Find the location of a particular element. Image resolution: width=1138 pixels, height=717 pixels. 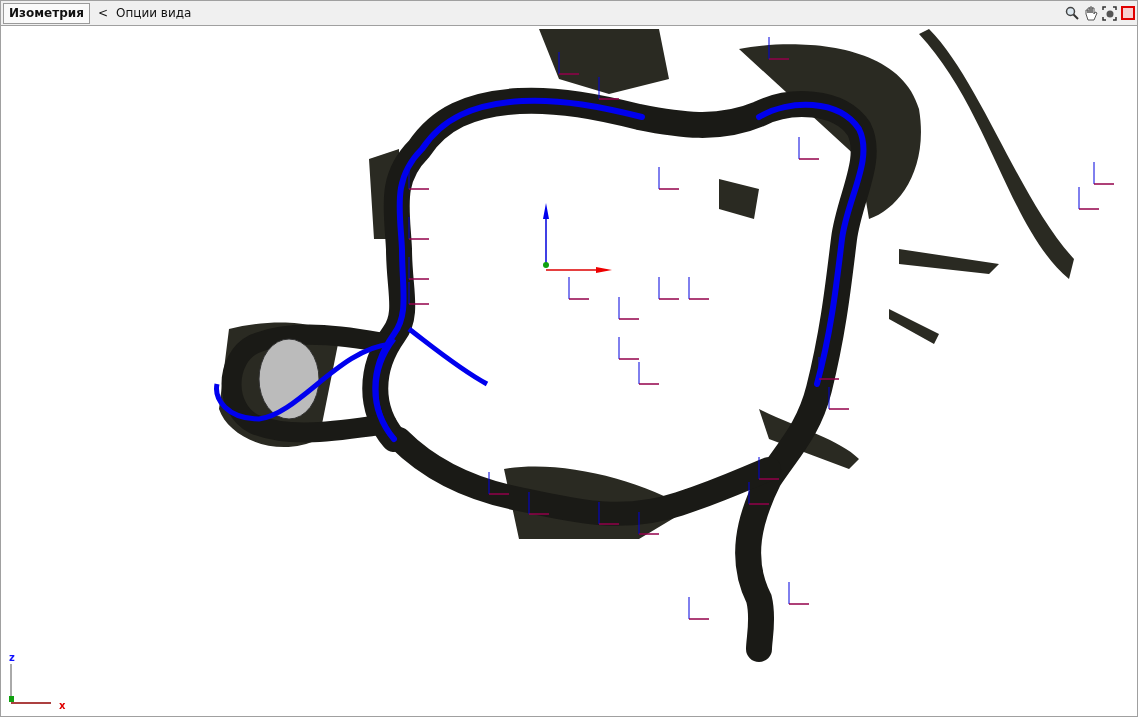

axis-triad-drawing is located at coordinates (577, 238).